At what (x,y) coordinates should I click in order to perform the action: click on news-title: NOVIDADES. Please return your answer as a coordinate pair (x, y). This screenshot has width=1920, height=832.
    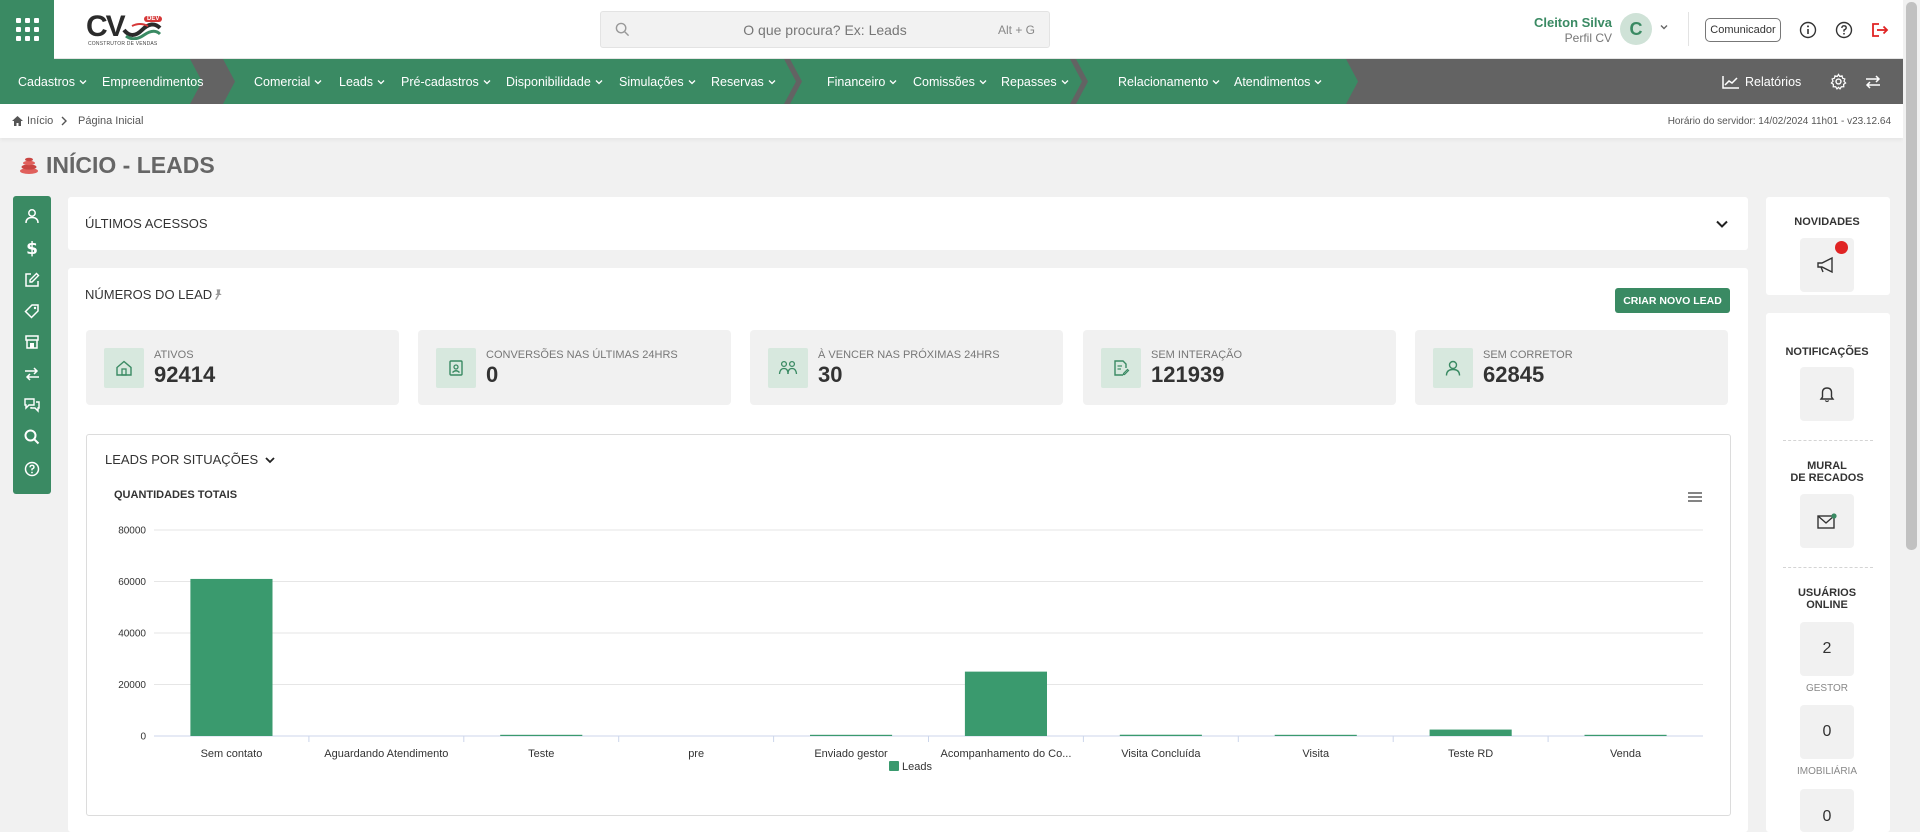
    Looking at the image, I should click on (1827, 222).